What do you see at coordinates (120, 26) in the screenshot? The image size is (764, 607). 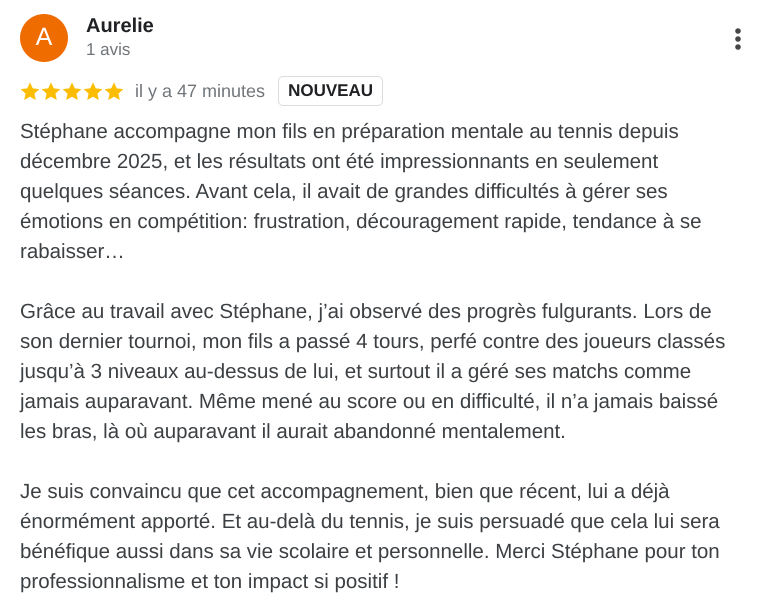 I see `reviewer-name: Aurelie` at bounding box center [120, 26].